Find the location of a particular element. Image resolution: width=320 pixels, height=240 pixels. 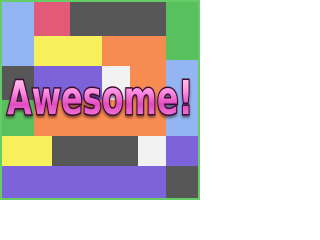

awesome-title-text: Awesome! is located at coordinates (100, 98).